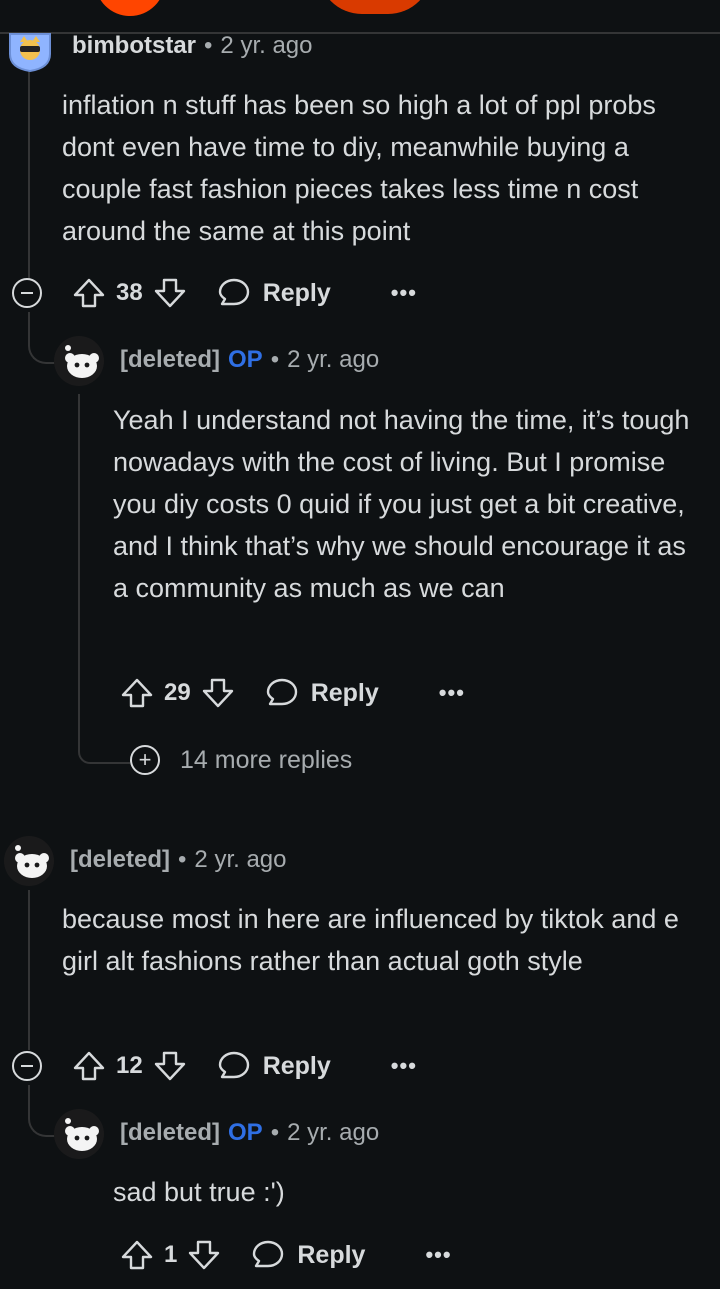 Image resolution: width=720 pixels, height=1289 pixels. Describe the element at coordinates (199, 1192) in the screenshot. I see `reply-body: sad but true :')` at that location.